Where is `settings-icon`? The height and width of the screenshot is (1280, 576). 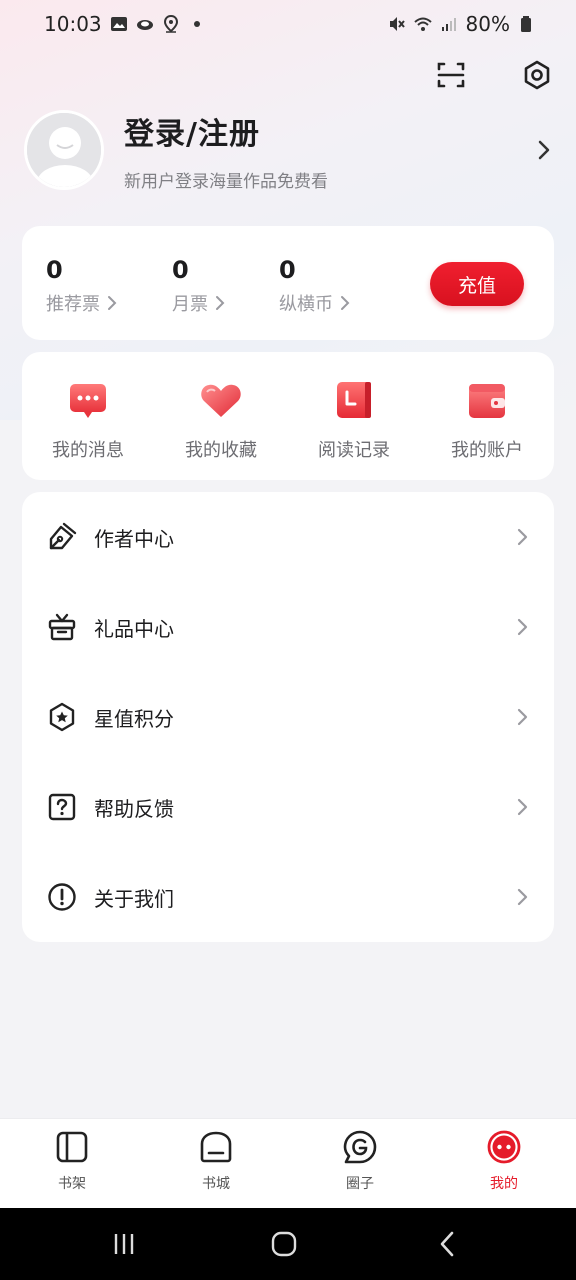
settings-icon is located at coordinates (537, 75).